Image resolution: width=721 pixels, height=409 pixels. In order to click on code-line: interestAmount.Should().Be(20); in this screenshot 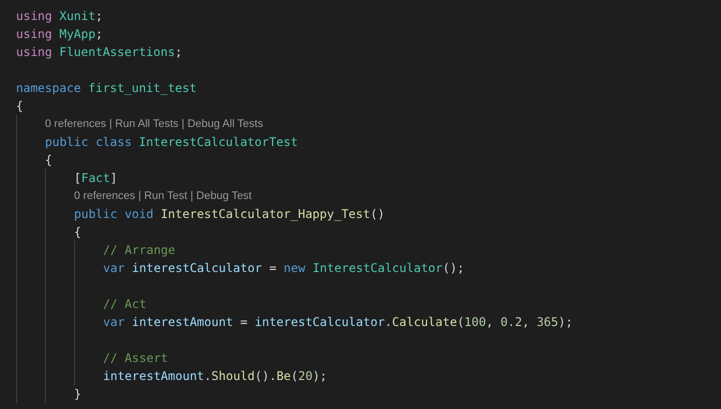, I will do `click(215, 376)`.